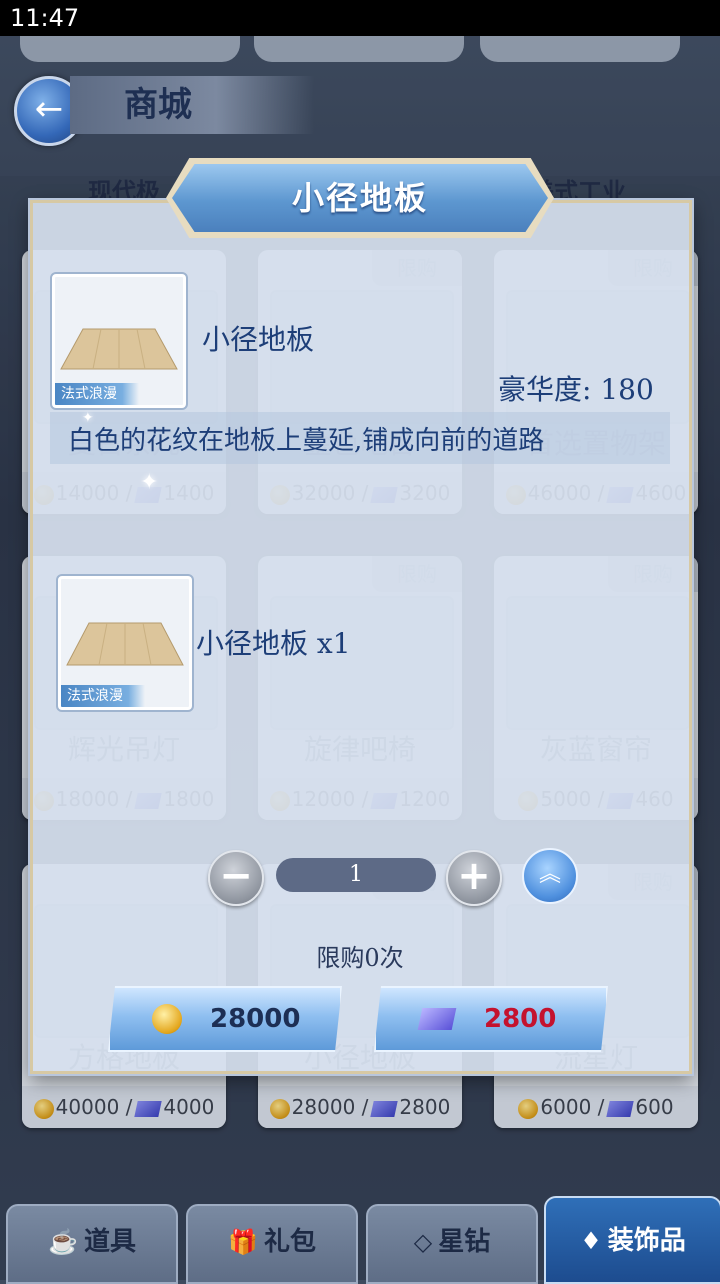 This screenshot has height=1284, width=720. Describe the element at coordinates (591, 1240) in the screenshot. I see `diamond-icon: ♦` at that location.